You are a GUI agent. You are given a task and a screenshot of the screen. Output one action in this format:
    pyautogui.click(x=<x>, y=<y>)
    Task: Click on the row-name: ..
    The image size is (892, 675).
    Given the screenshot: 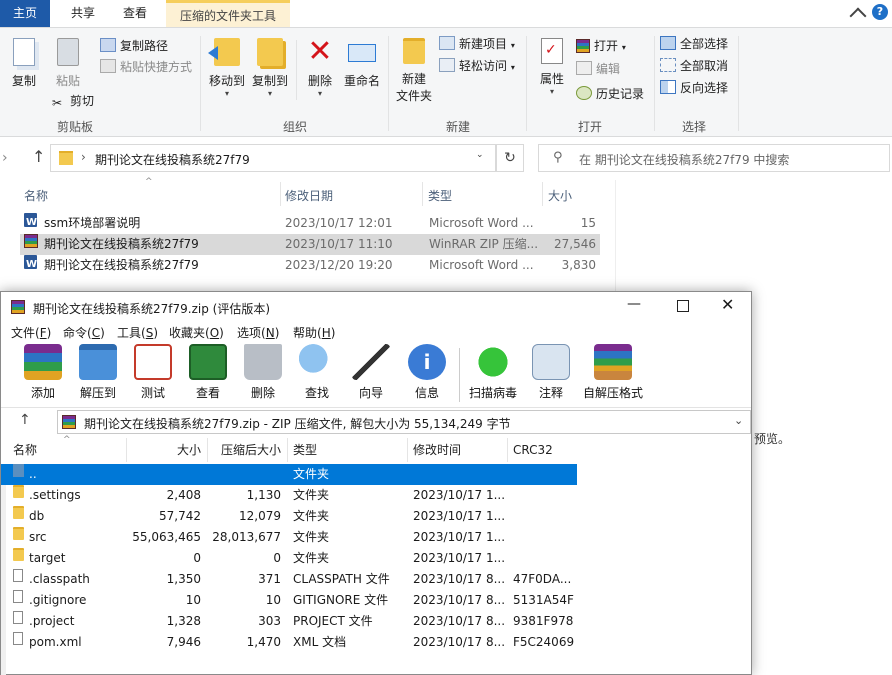 What is the action you would take?
    pyautogui.click(x=33, y=474)
    